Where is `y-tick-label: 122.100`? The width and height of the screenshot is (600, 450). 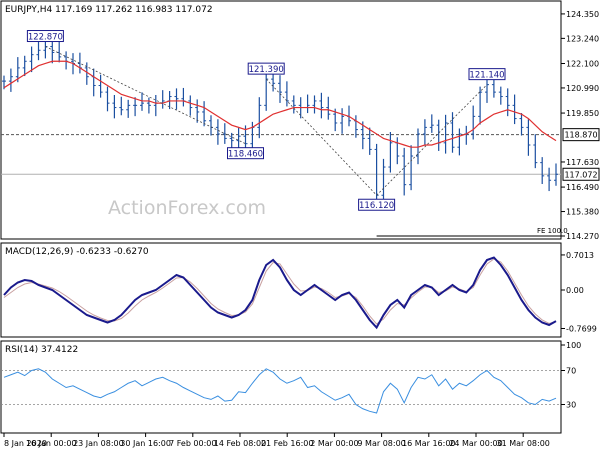
y-tick-label: 122.100 is located at coordinates (582, 63).